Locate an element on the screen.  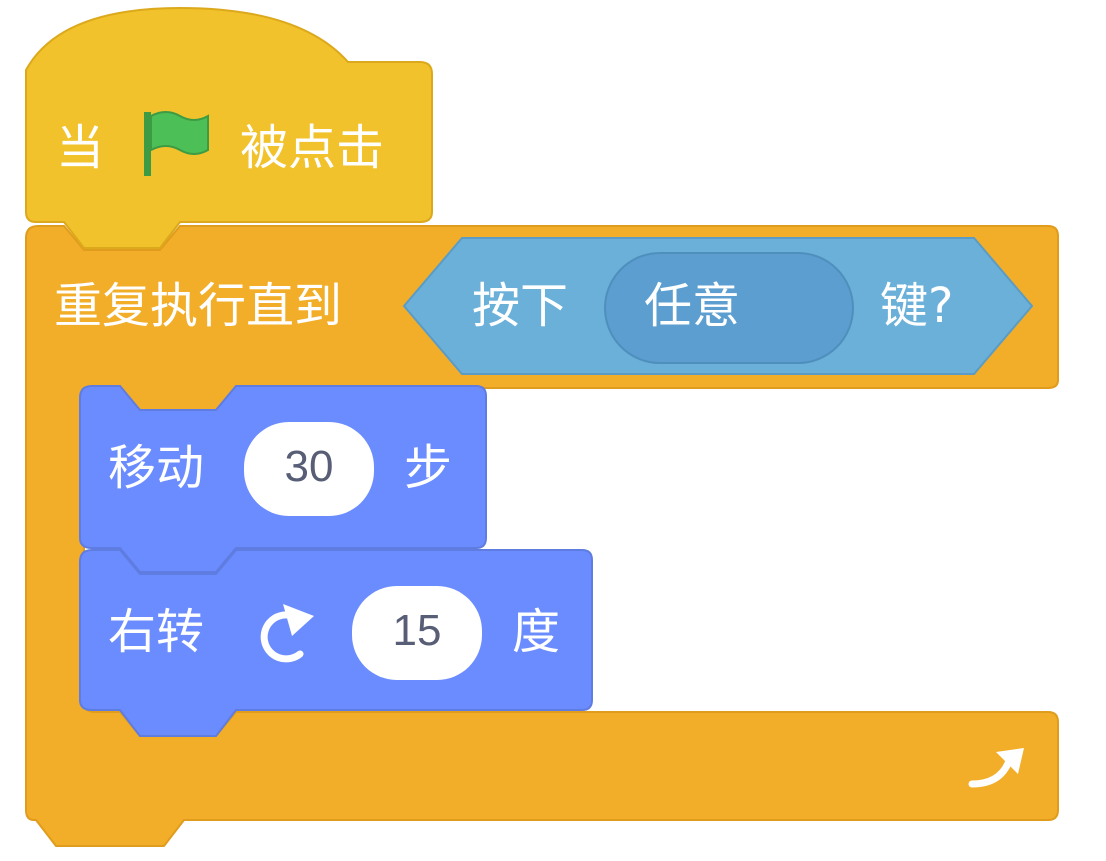
move-label: 移动 is located at coordinates (156, 468).